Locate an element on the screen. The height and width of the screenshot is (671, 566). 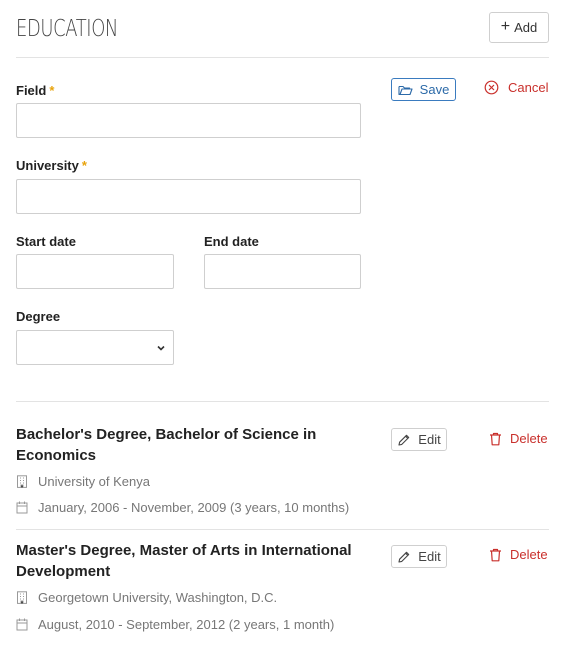
folder-open-icon is located at coordinates (405, 90).